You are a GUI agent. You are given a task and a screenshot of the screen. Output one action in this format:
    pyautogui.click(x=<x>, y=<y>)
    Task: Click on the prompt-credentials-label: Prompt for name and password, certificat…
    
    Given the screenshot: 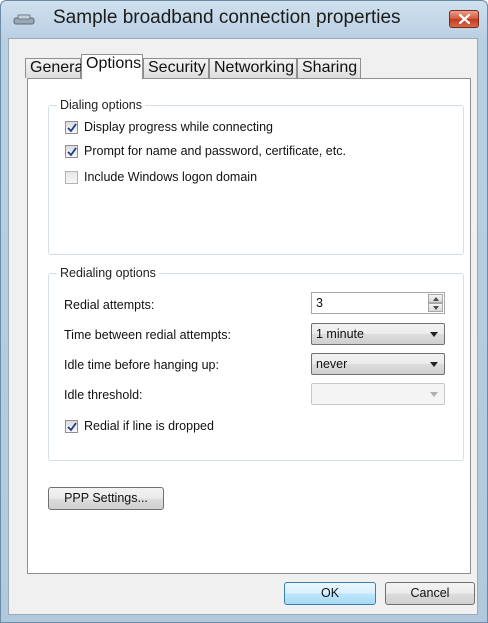 What is the action you would take?
    pyautogui.click(x=215, y=151)
    